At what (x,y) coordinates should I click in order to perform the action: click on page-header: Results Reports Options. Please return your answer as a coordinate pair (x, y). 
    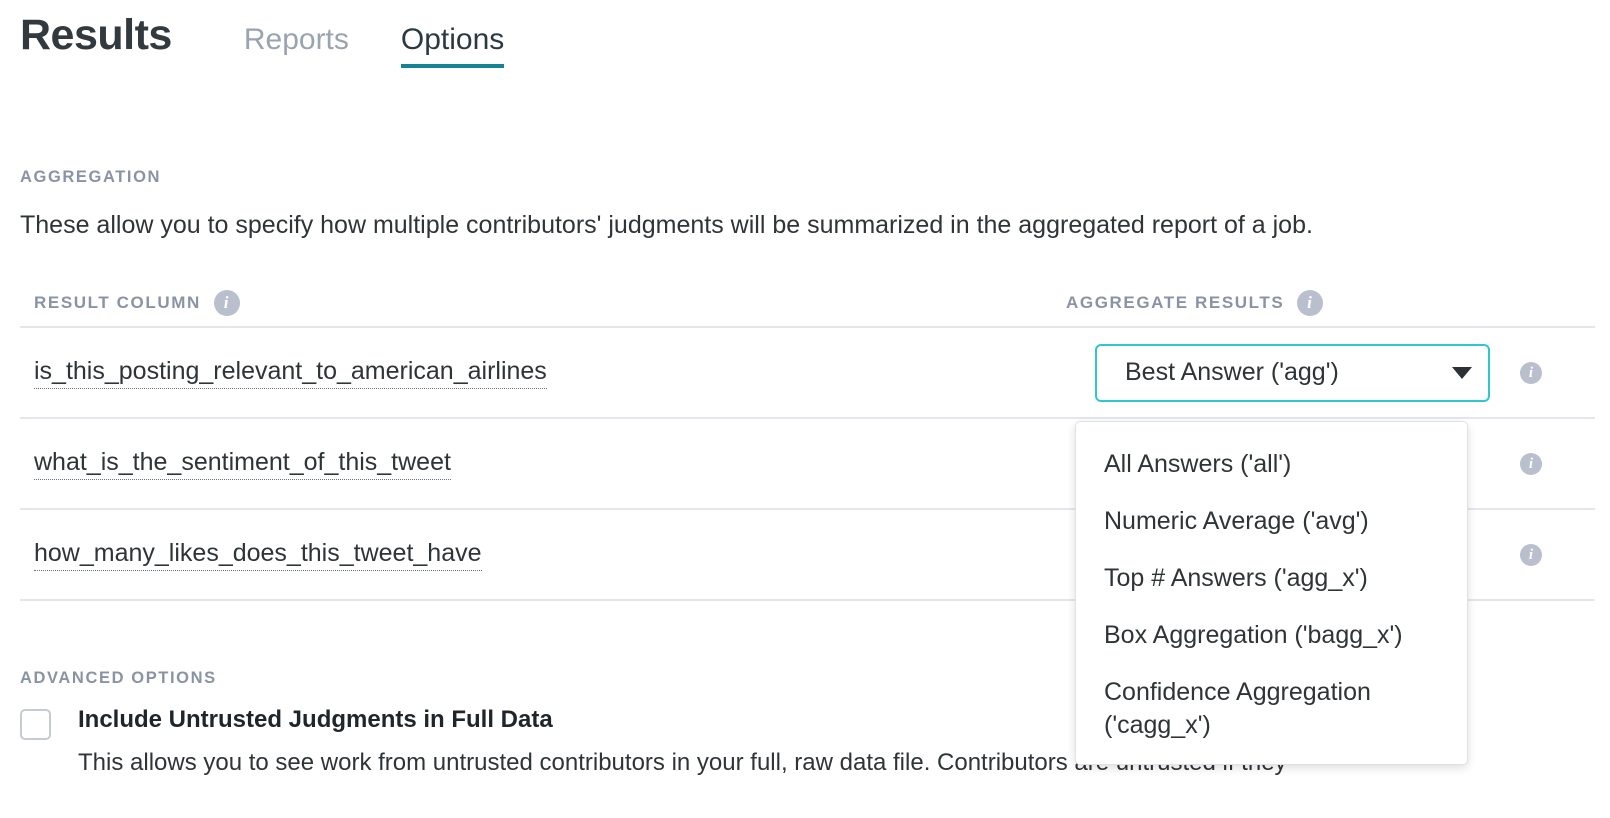
    Looking at the image, I should click on (288, 41).